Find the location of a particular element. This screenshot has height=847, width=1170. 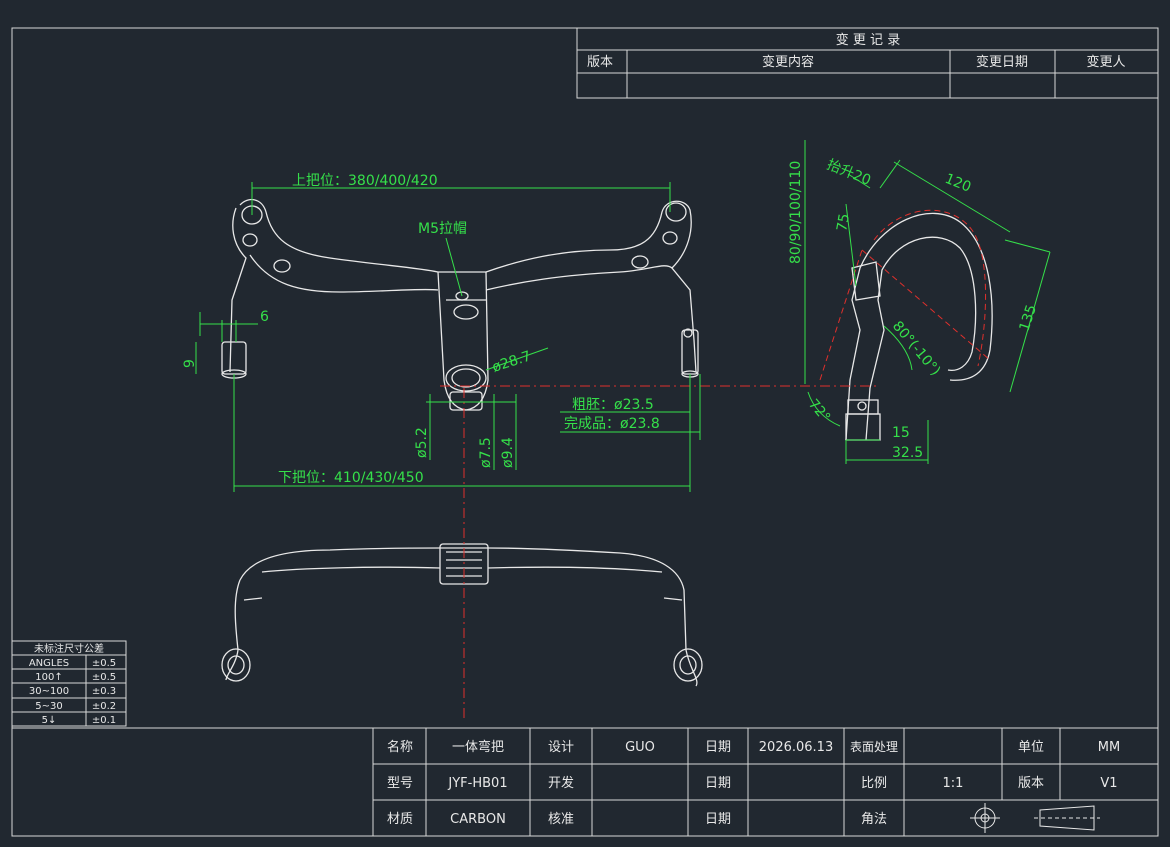

tolerance-row-label: ANGLES is located at coordinates (49, 663).